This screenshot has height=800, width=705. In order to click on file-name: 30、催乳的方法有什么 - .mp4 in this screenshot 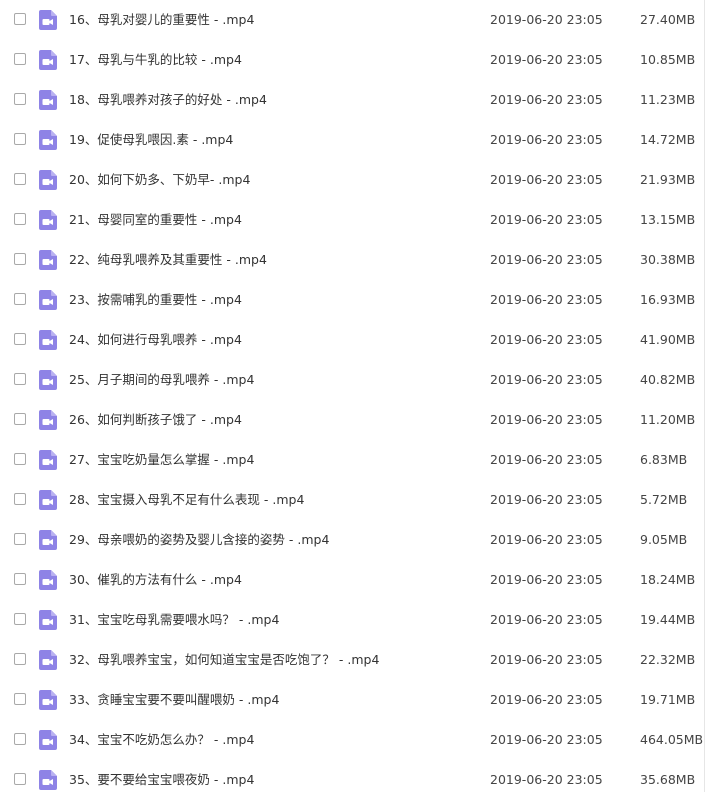, I will do `click(155, 580)`.